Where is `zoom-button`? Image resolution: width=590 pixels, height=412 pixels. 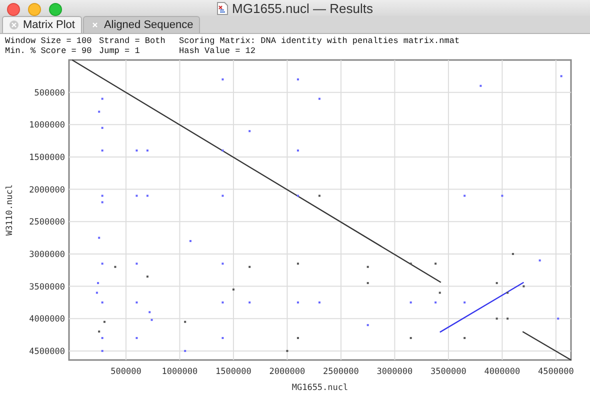
zoom-button is located at coordinates (55, 9).